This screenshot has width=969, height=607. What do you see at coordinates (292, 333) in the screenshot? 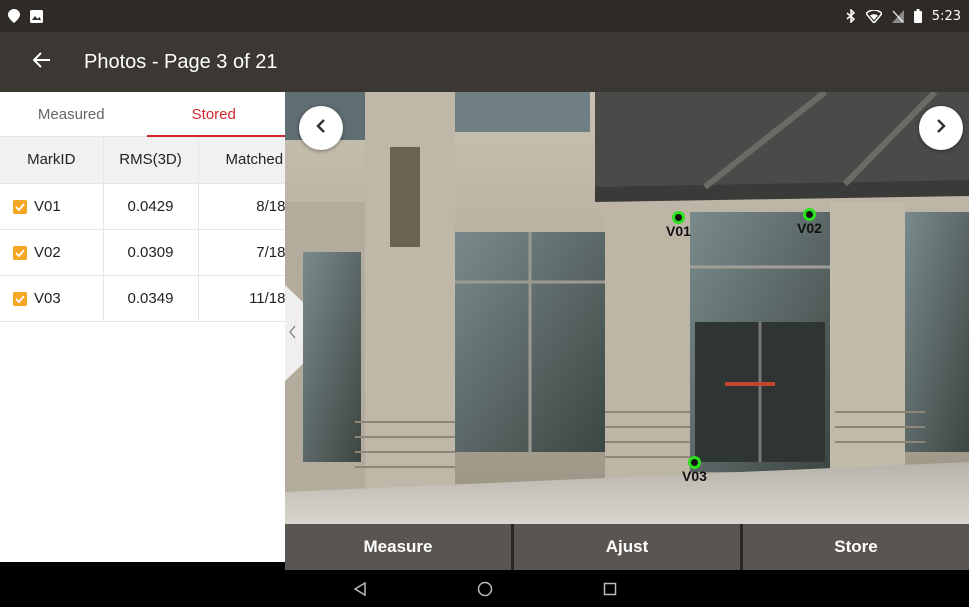
I see `chevron-left-small-icon` at bounding box center [292, 333].